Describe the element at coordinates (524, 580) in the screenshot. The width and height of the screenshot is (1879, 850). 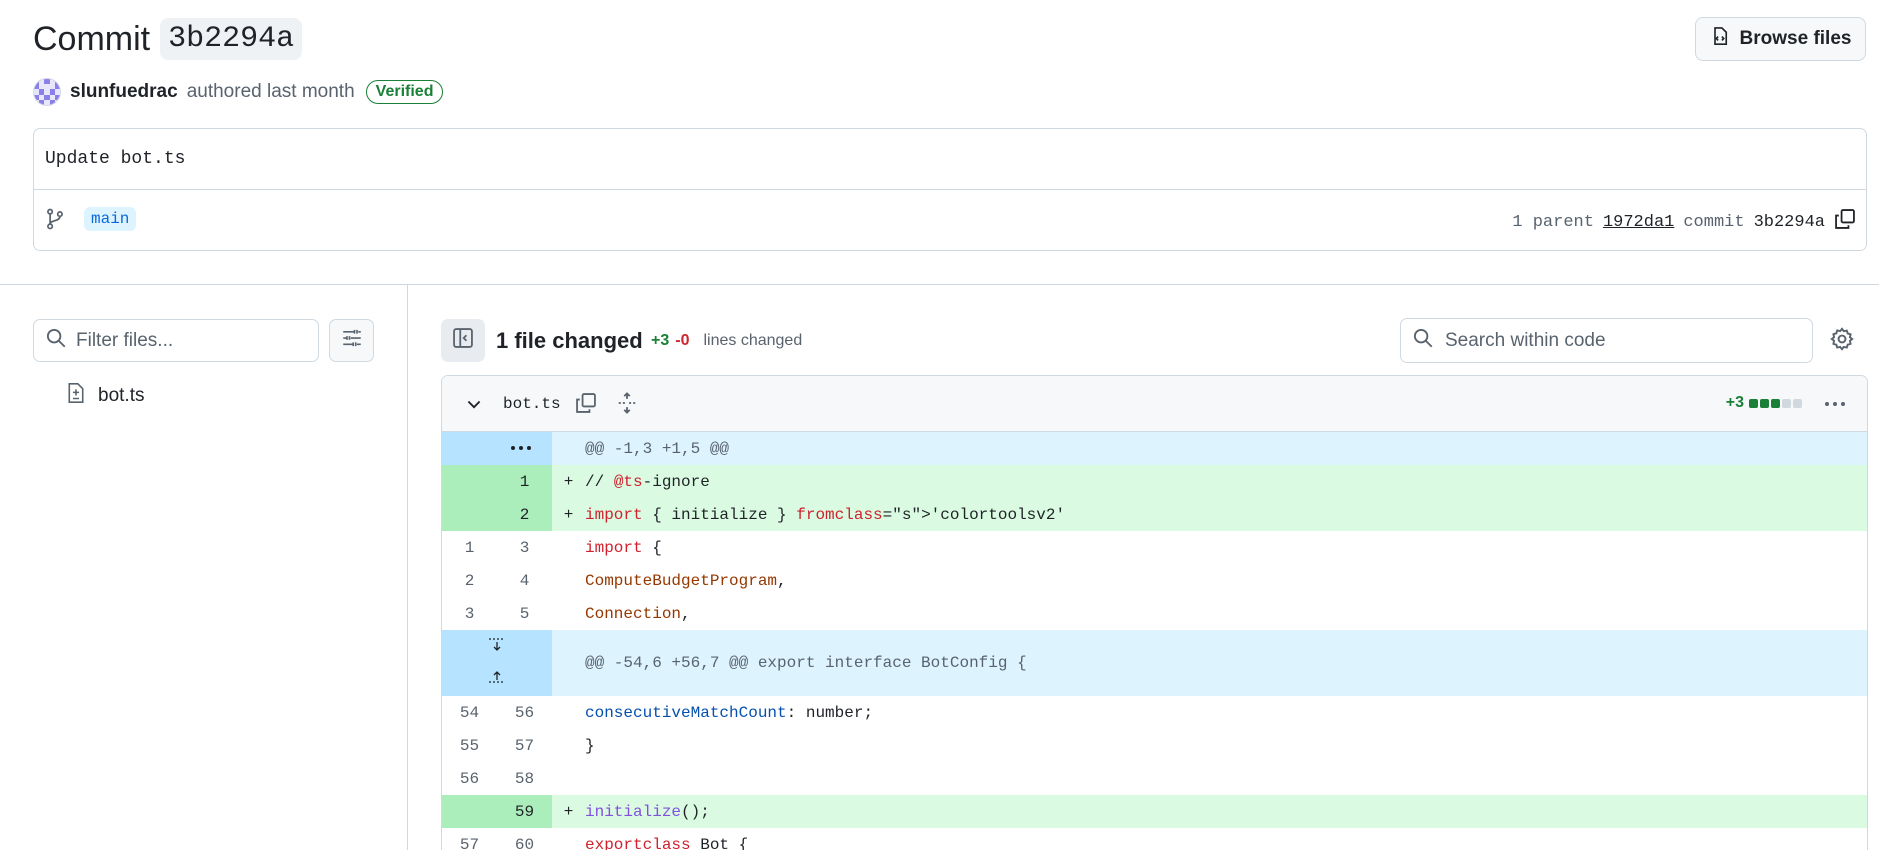
I see `new-line-number: 4` at that location.